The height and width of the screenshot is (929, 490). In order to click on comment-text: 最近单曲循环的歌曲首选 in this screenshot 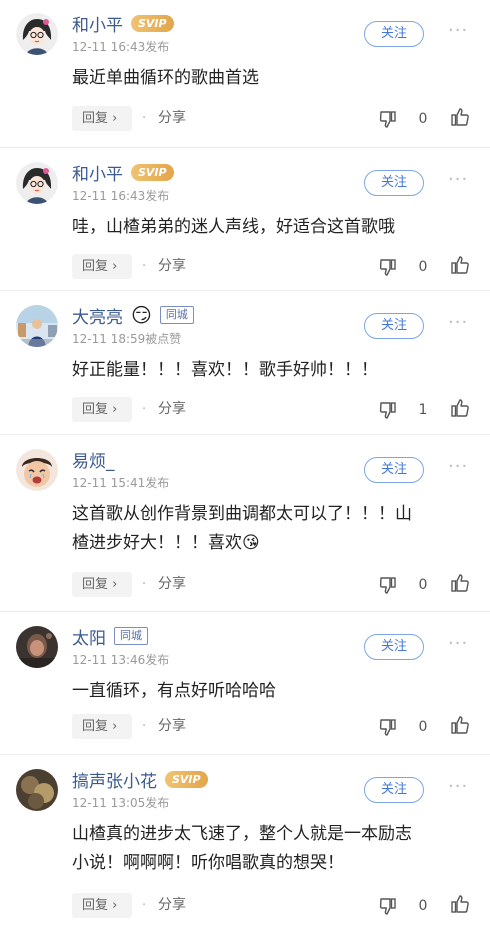, I will do `click(165, 78)`.